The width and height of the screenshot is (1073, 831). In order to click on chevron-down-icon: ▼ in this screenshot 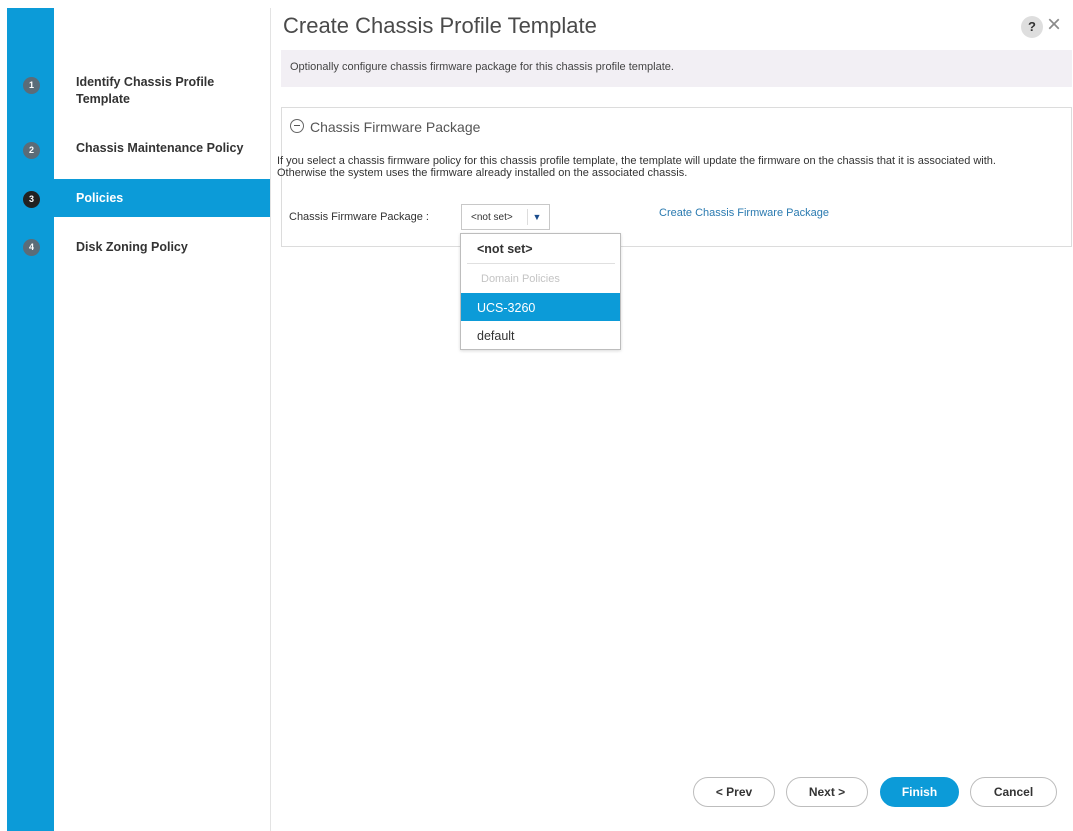, I will do `click(537, 217)`.